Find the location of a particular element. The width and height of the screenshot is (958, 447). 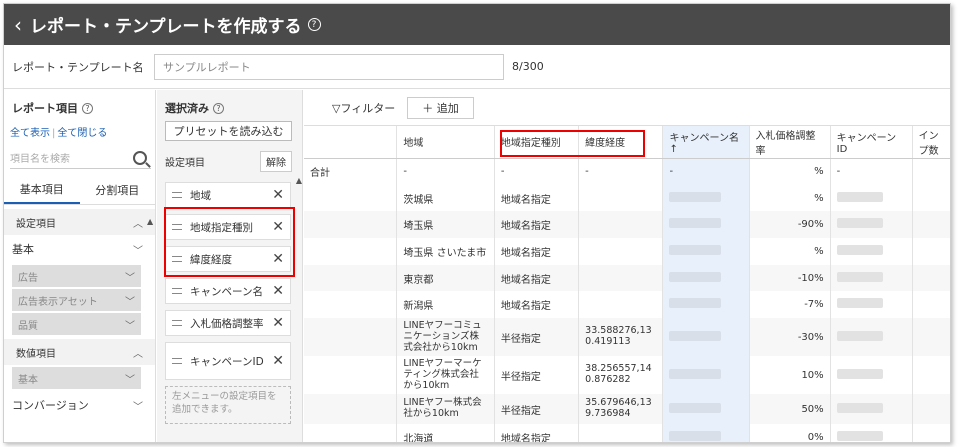

category-conversion: コンバージョン ﹀ is located at coordinates (79, 405).